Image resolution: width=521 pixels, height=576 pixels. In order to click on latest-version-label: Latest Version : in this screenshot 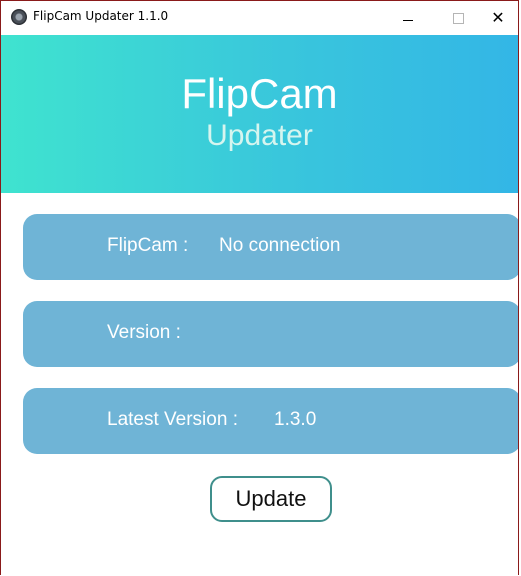, I will do `click(172, 419)`.